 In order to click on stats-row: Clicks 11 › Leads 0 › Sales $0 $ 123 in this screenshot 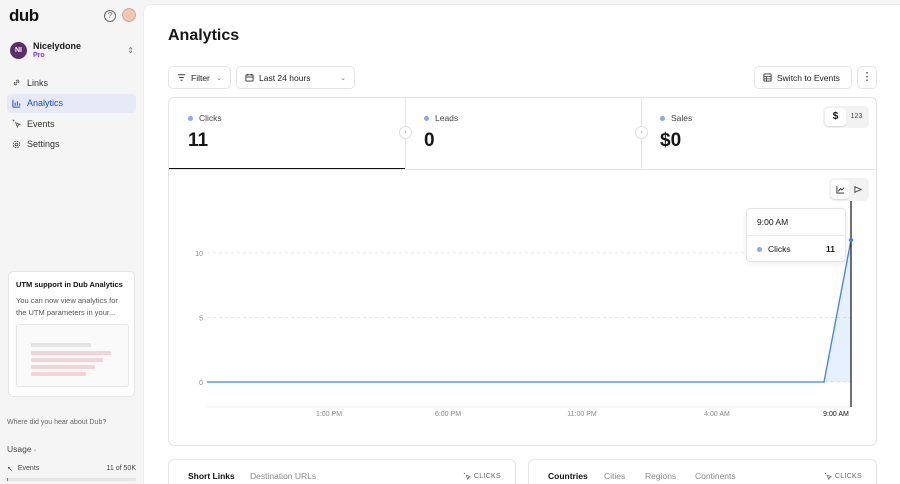, I will do `click(522, 133)`.